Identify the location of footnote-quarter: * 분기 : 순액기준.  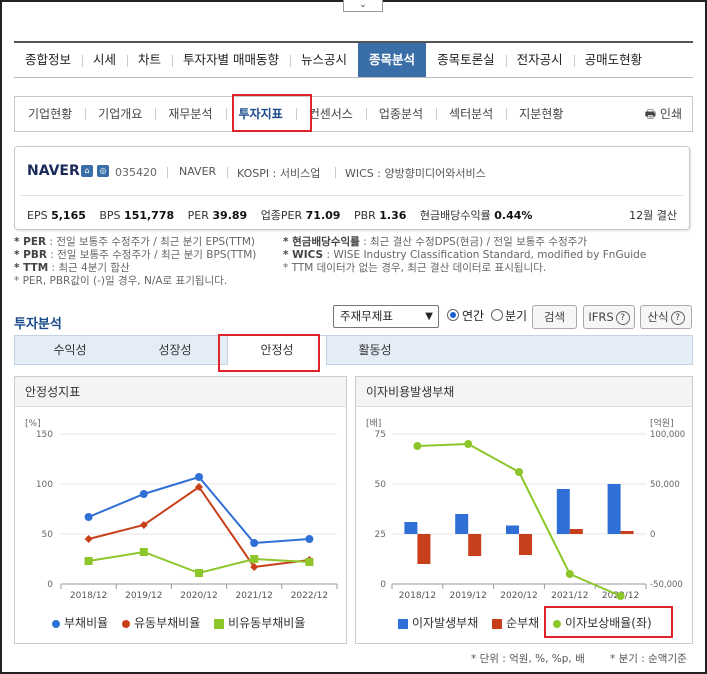
(648, 659).